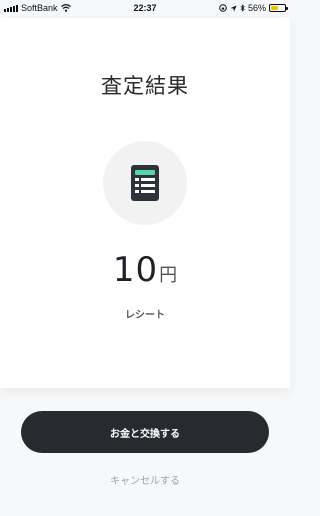  I want to click on item-name: レシート, so click(145, 315).